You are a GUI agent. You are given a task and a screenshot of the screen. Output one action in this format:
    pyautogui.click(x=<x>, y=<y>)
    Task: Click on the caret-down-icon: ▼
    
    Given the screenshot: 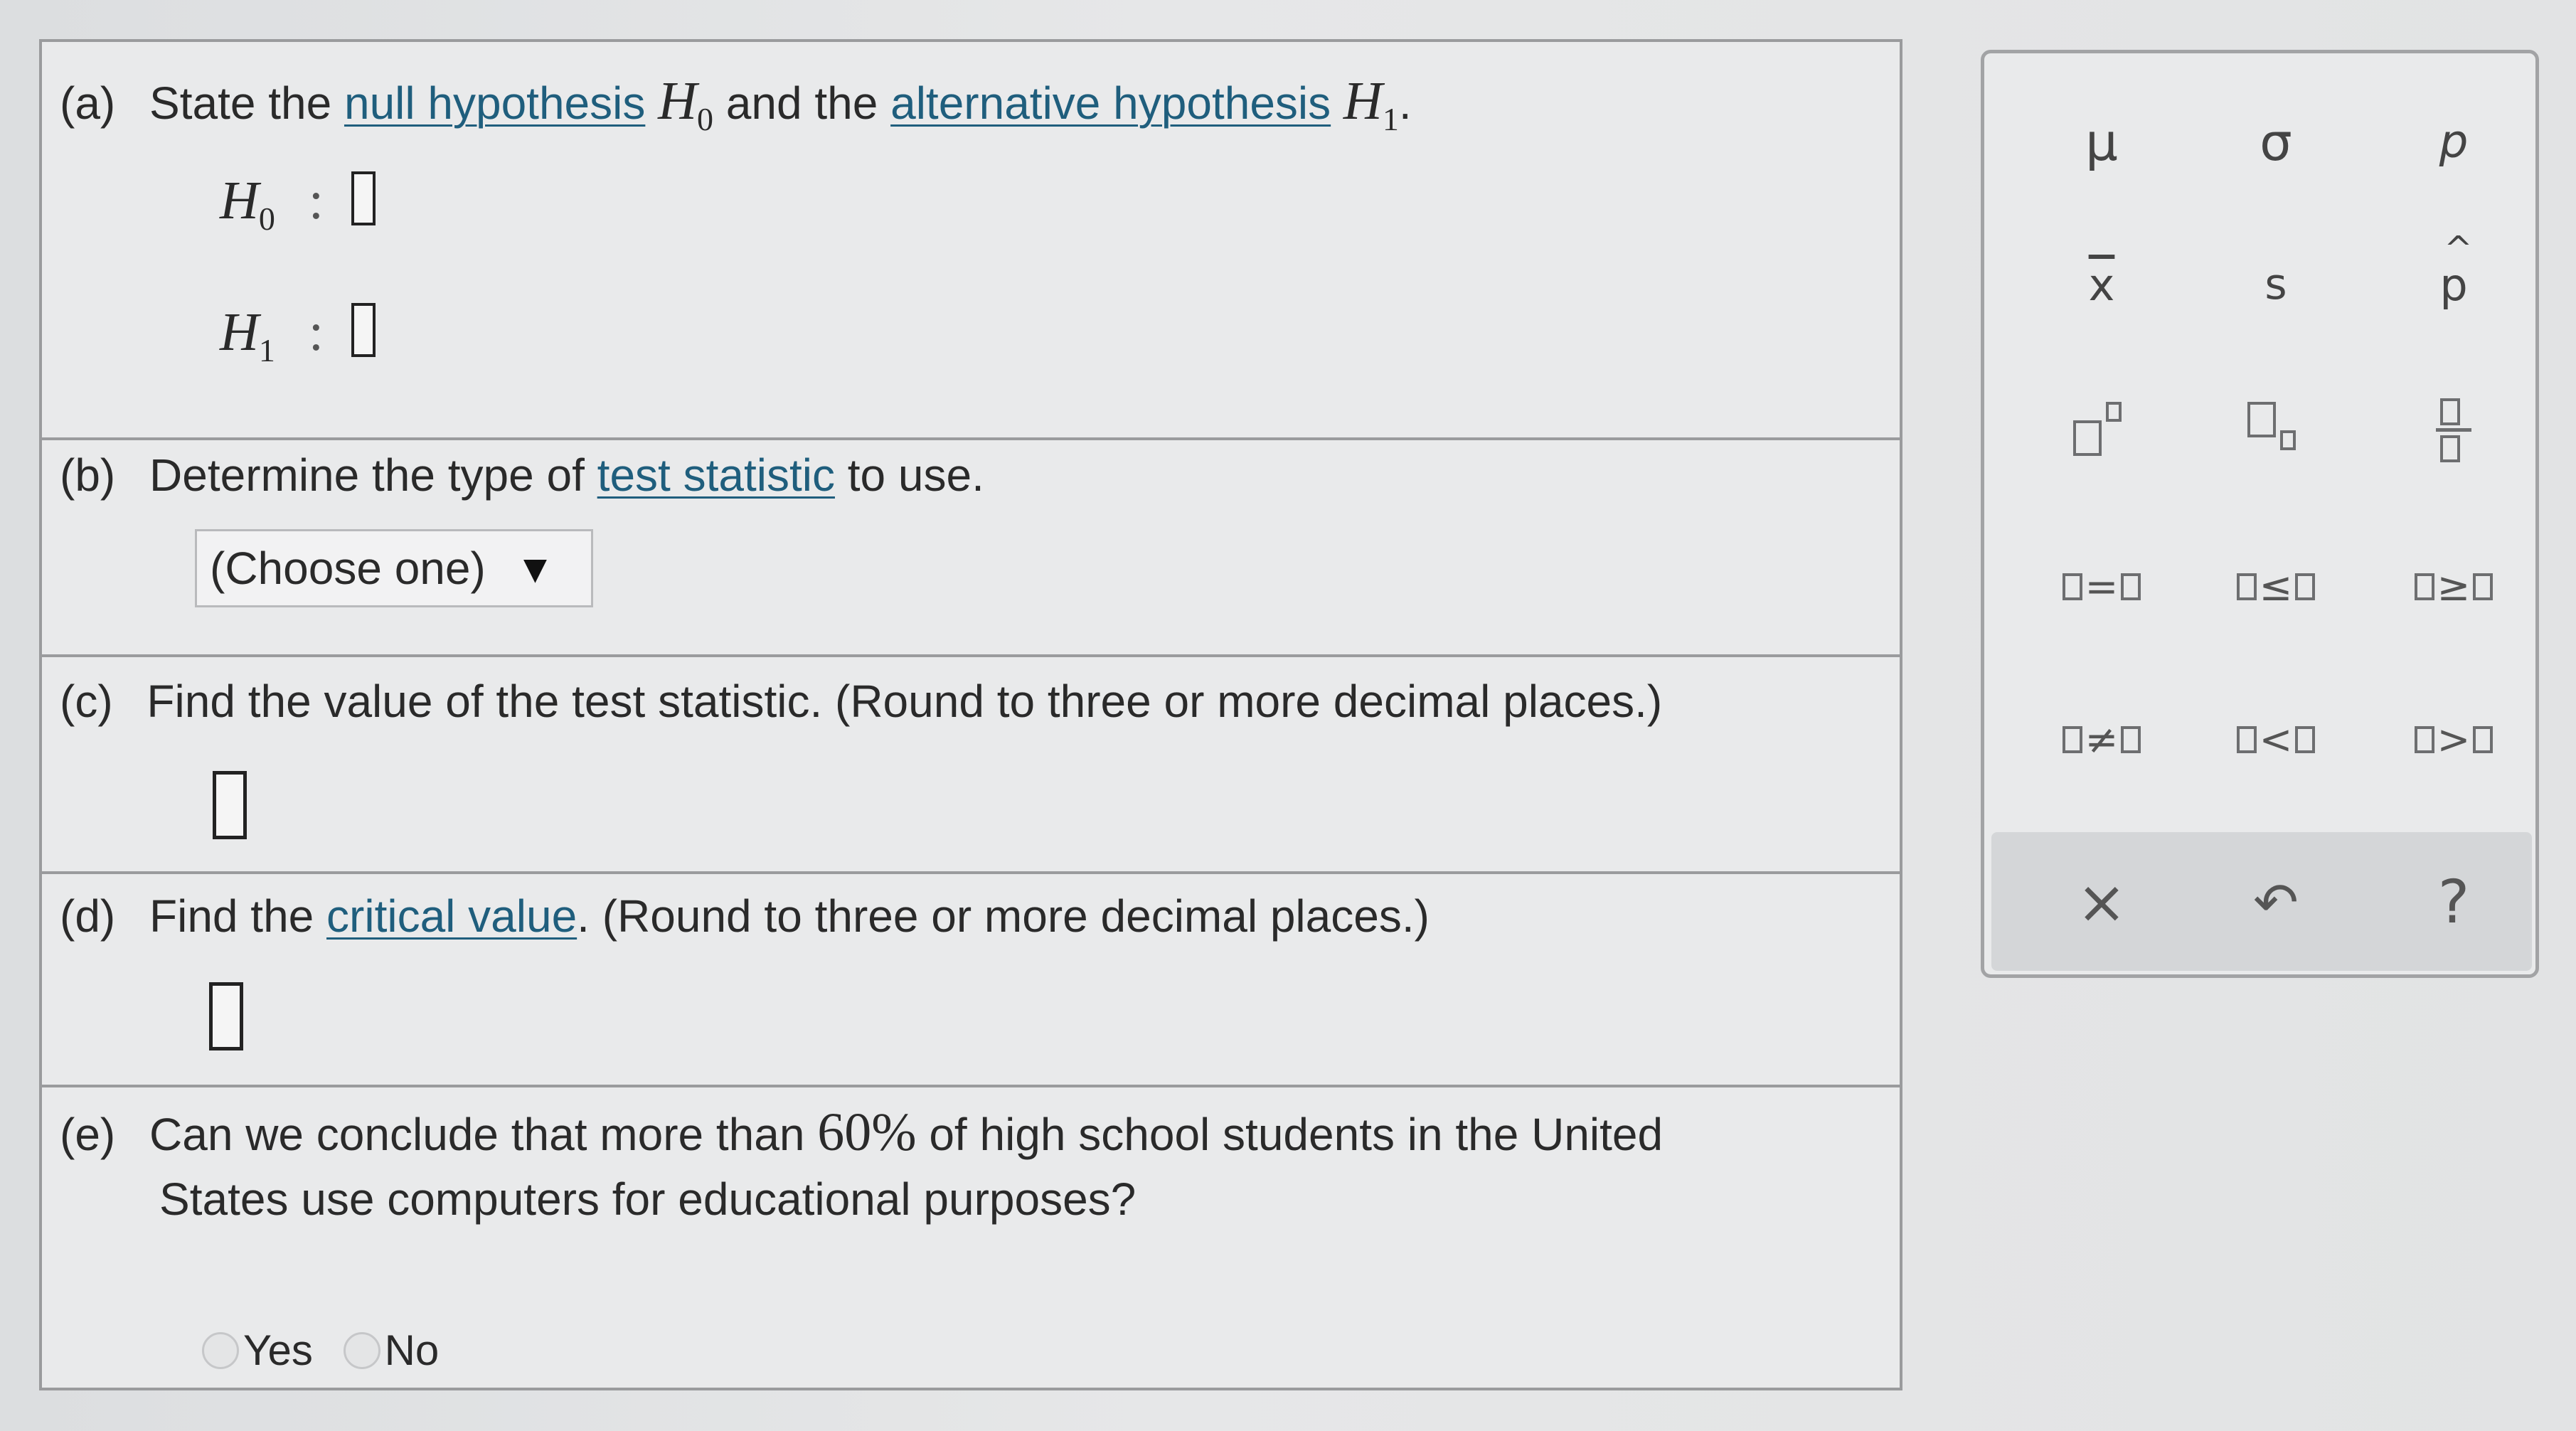 What is the action you would take?
    pyautogui.click(x=535, y=568)
    